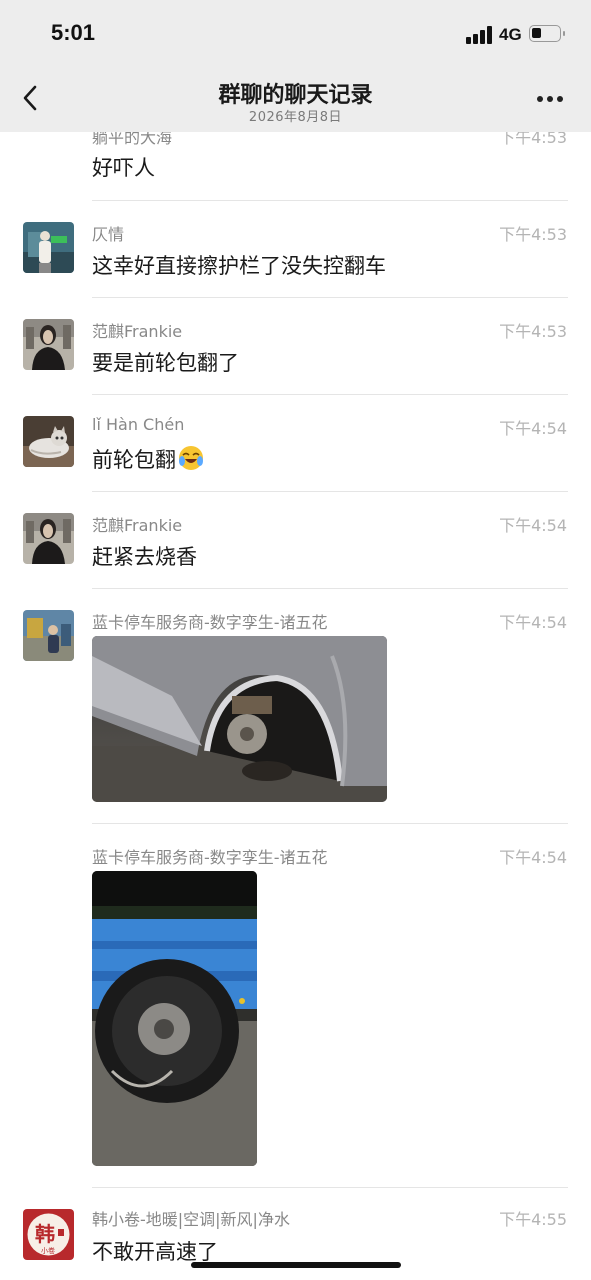  What do you see at coordinates (73, 32) in the screenshot?
I see `status-time: 5:01` at bounding box center [73, 32].